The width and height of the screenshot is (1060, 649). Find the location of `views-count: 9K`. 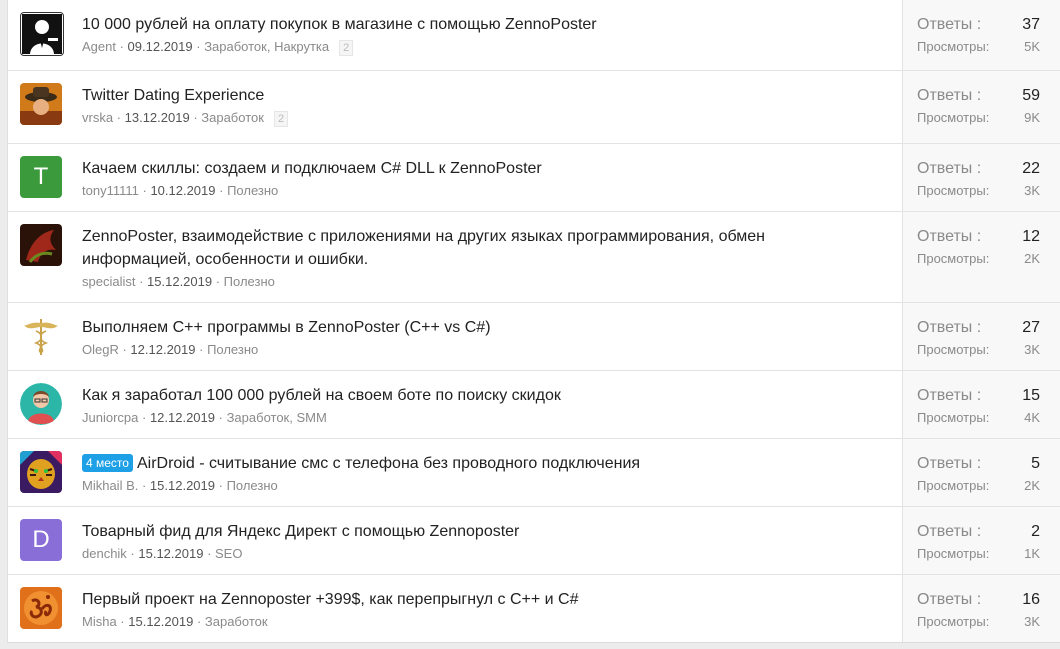

views-count: 9K is located at coordinates (1032, 117).